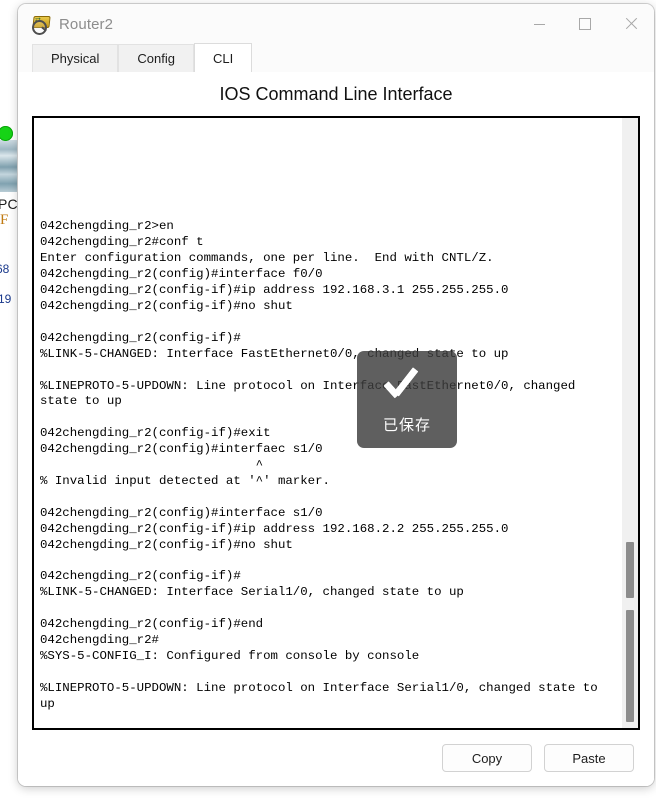 The width and height of the screenshot is (656, 801). I want to click on scrollbar-thumb-upper, so click(630, 570).